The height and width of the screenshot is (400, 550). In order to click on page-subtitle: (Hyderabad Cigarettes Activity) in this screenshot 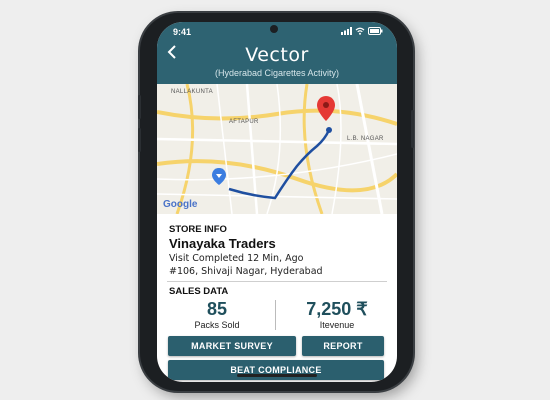, I will do `click(277, 73)`.